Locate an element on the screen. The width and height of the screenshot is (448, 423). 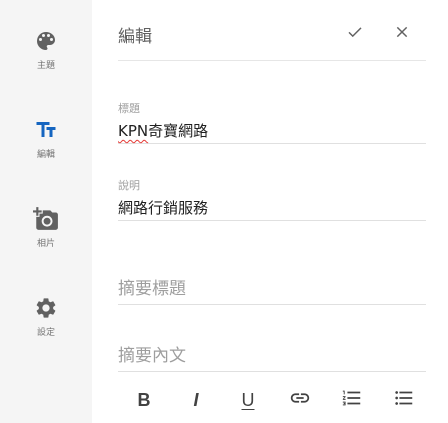
link-button is located at coordinates (300, 400).